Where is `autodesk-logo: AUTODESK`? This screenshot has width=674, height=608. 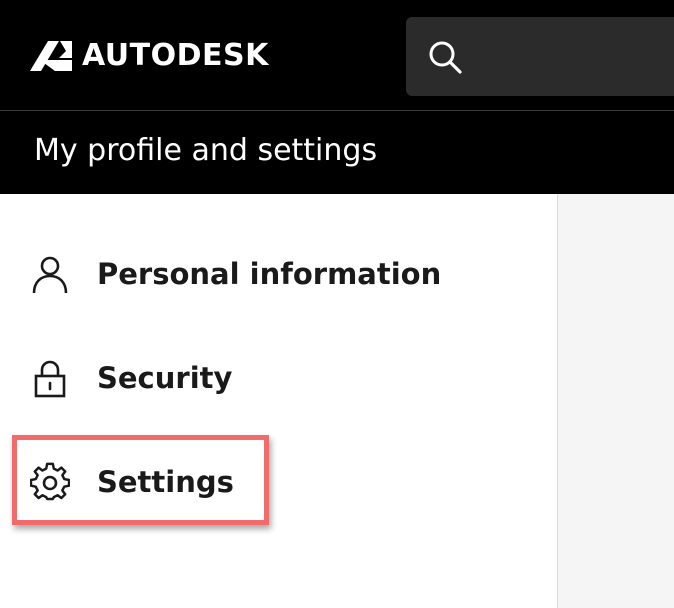 autodesk-logo: AUTODESK is located at coordinates (149, 56).